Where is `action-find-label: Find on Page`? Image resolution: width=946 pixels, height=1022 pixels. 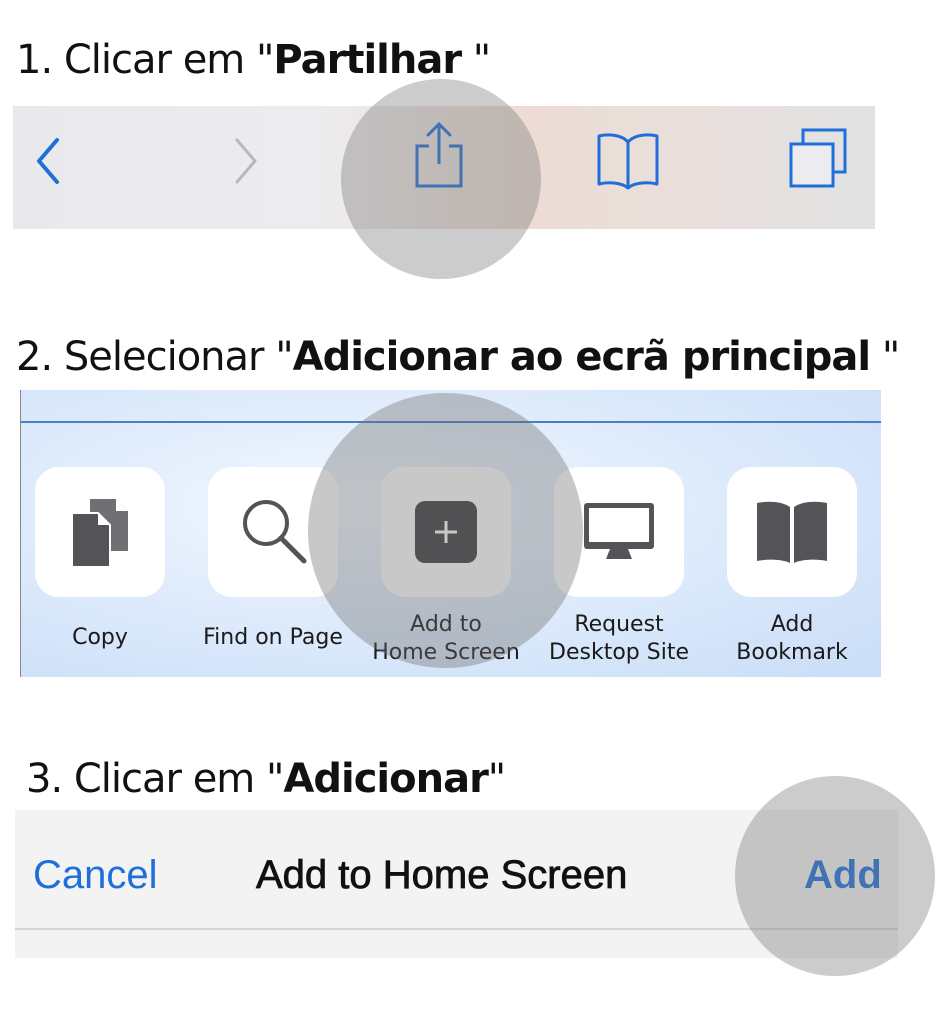 action-find-label: Find on Page is located at coordinates (273, 638).